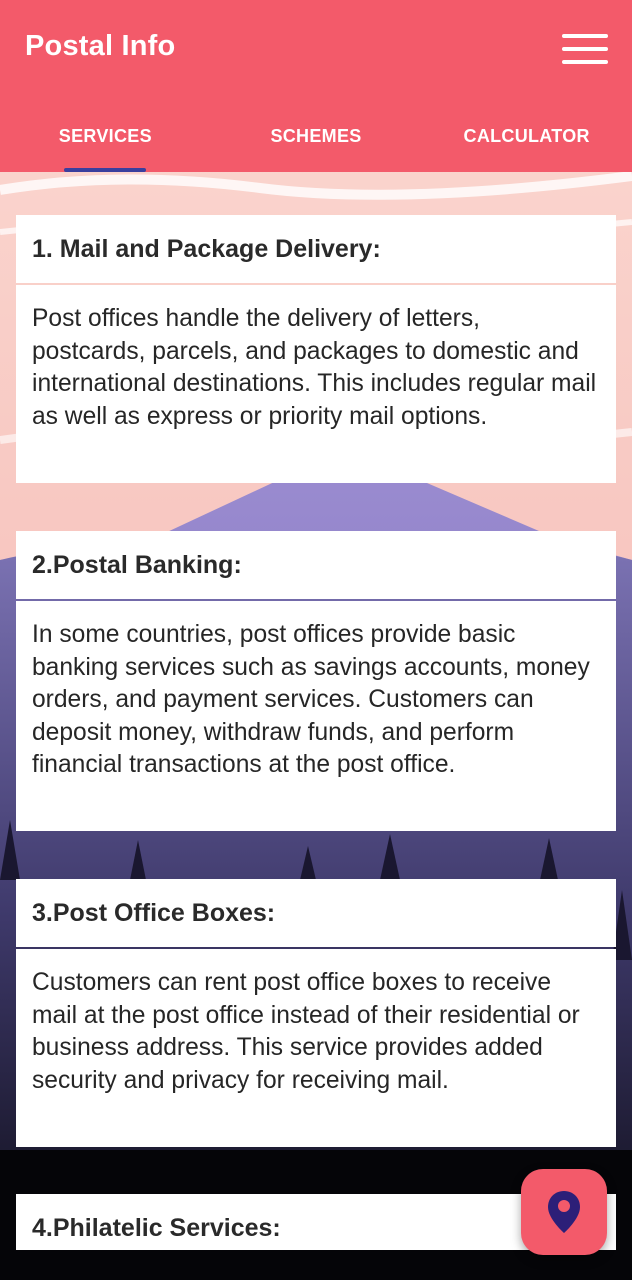 The image size is (632, 1280). What do you see at coordinates (316, 249) in the screenshot?
I see `service-heading: 1. Mail and Package Delivery:` at bounding box center [316, 249].